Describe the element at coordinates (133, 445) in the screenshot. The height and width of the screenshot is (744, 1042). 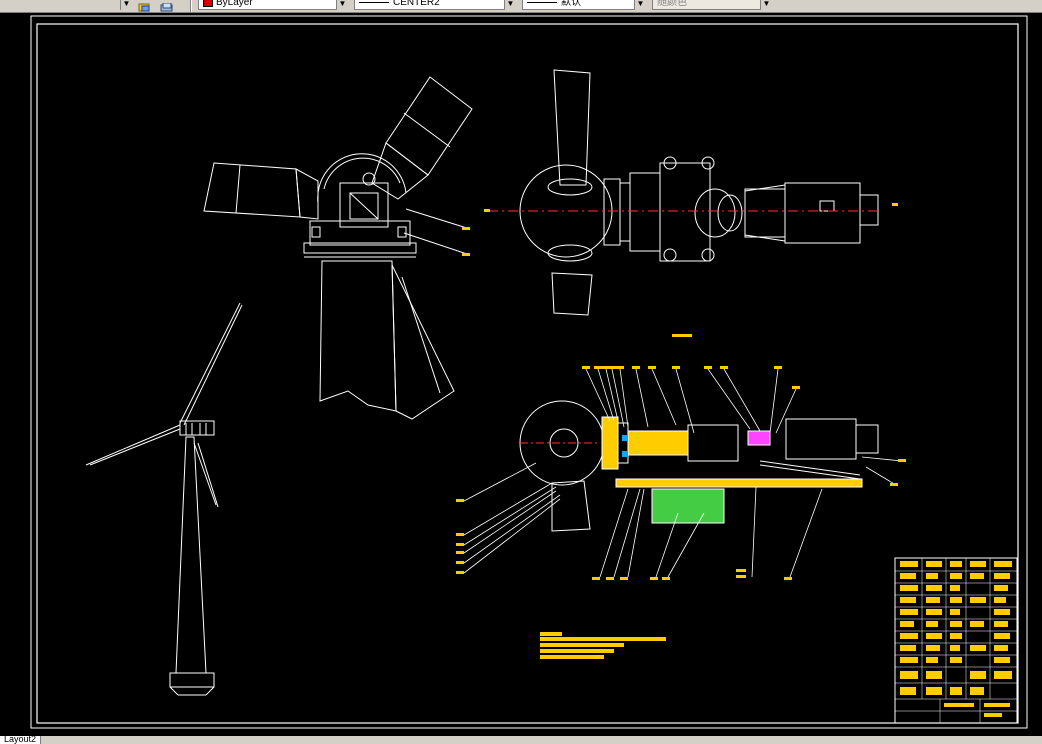
I see `turbine-blade-left` at that location.